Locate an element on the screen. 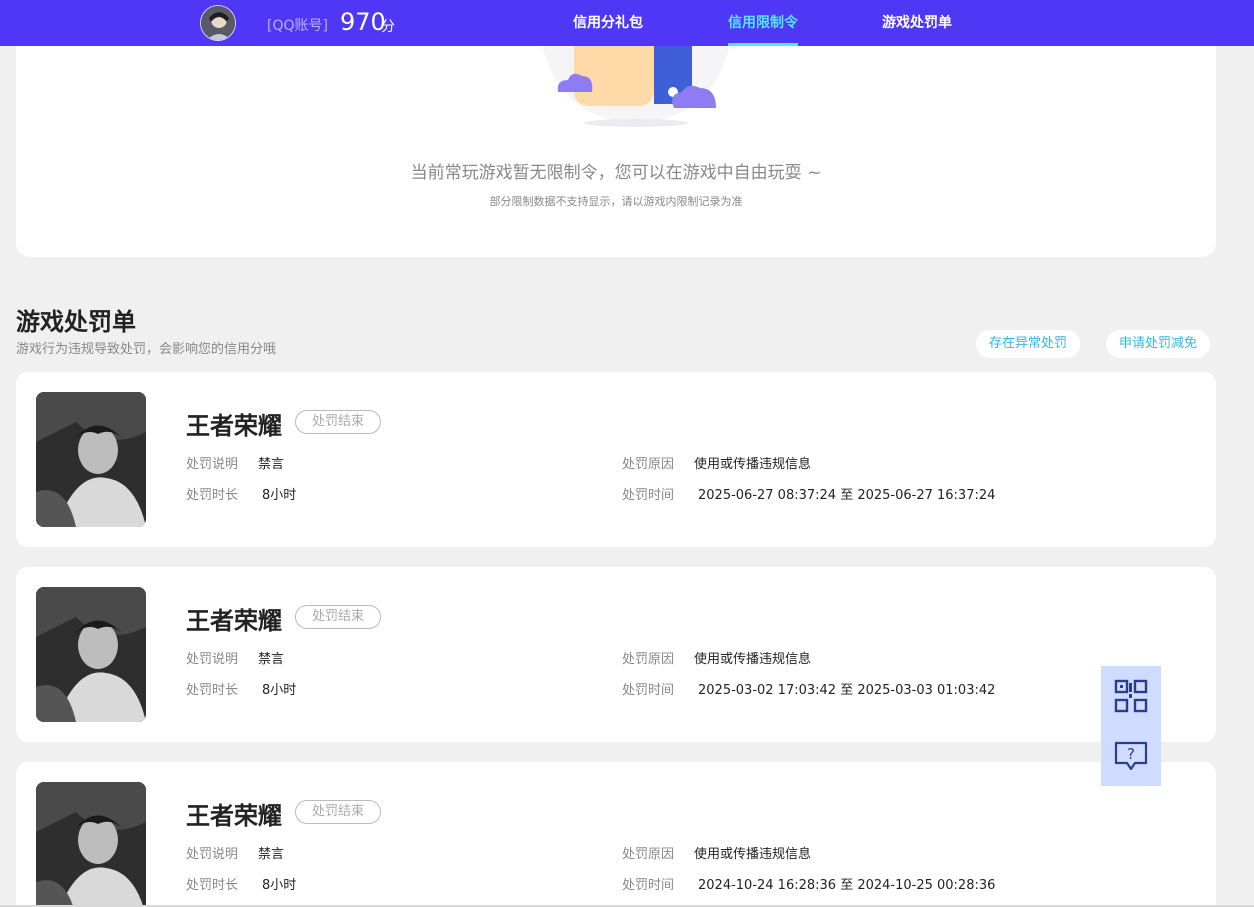 The width and height of the screenshot is (1254, 907). abnormal-penalty-button: 存在异常处罚 is located at coordinates (1028, 344).